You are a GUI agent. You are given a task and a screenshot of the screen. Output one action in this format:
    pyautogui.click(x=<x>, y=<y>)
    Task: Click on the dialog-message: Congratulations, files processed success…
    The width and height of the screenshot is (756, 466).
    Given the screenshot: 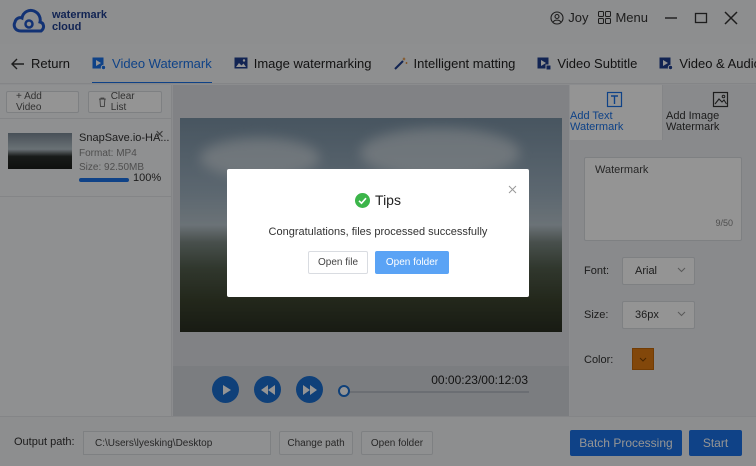 What is the action you would take?
    pyautogui.click(x=378, y=232)
    